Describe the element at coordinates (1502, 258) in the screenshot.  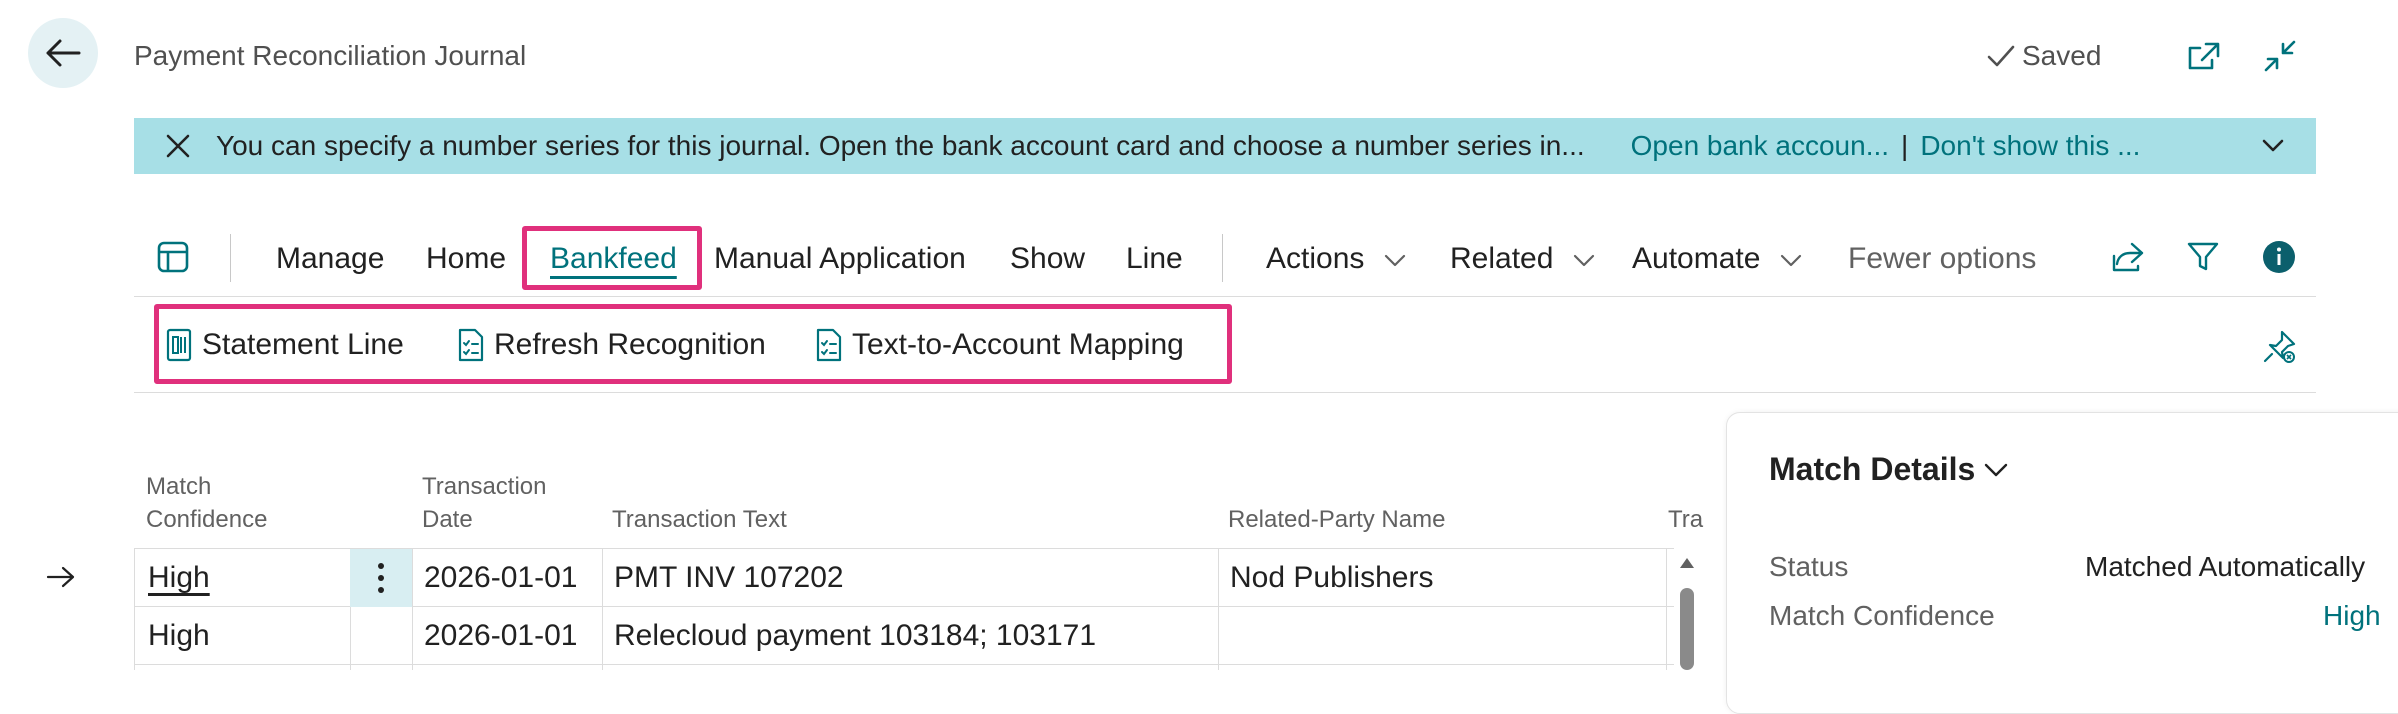
I see `related-label: Related` at that location.